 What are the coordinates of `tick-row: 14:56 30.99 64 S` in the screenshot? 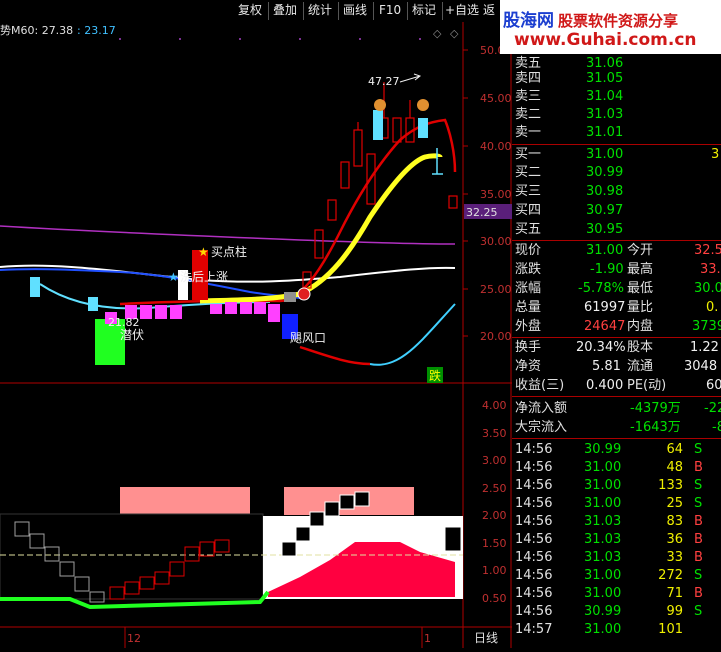 It's located at (616, 449).